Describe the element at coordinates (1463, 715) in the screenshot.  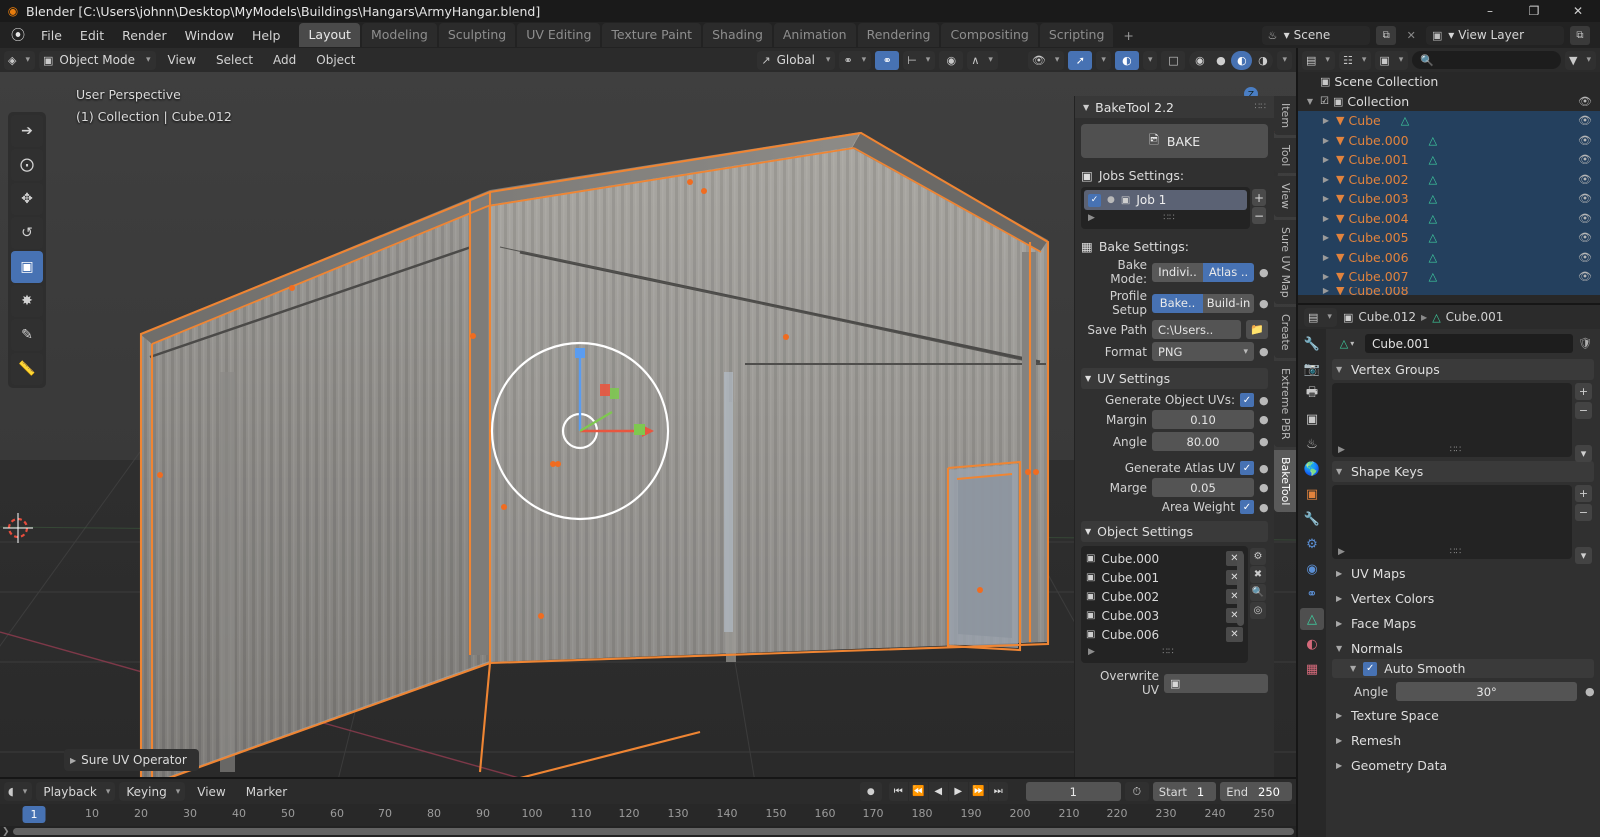
I see `section-texture-space: ▶ Texture Space` at that location.